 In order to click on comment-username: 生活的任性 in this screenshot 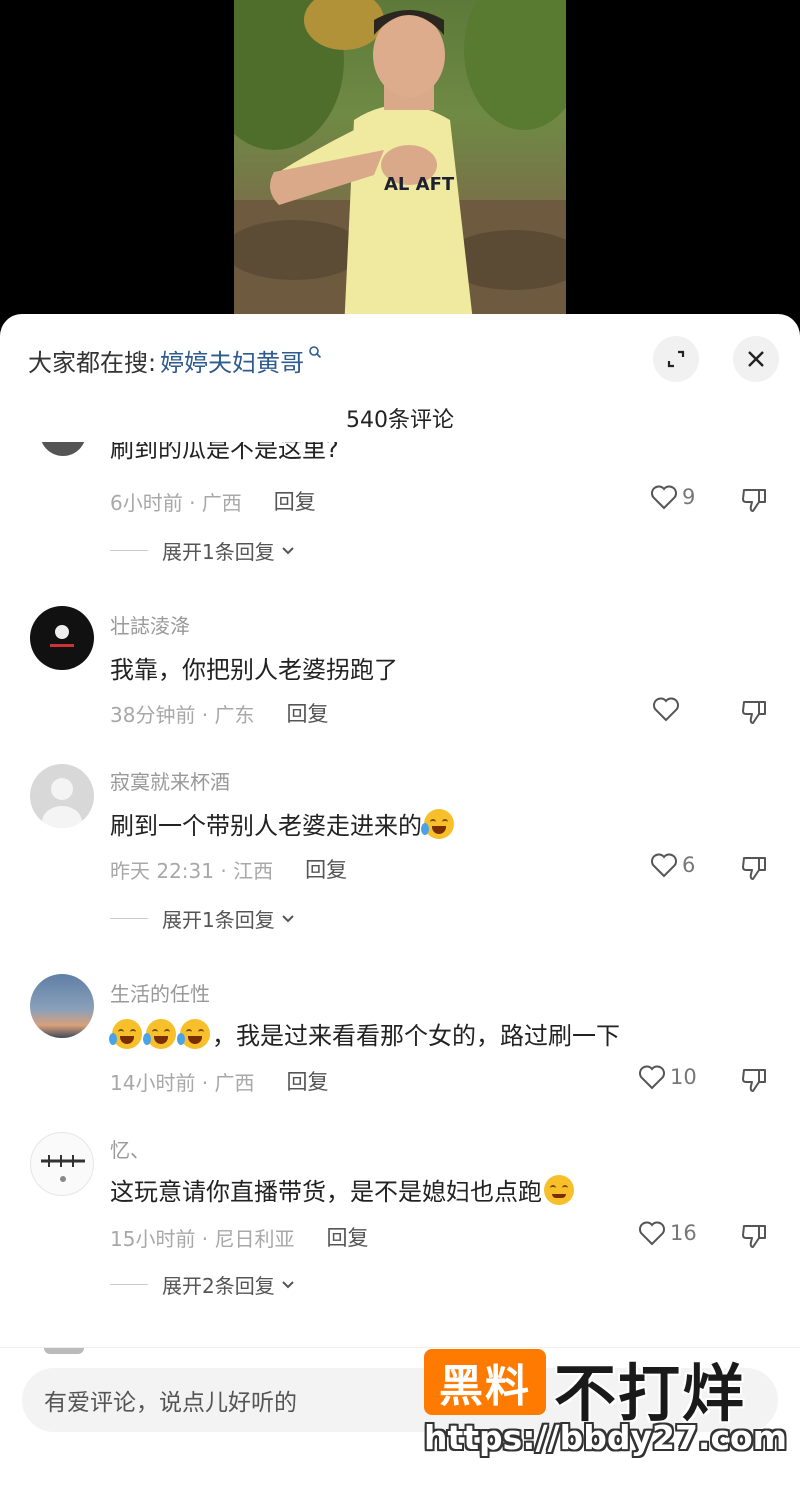, I will do `click(160, 992)`.